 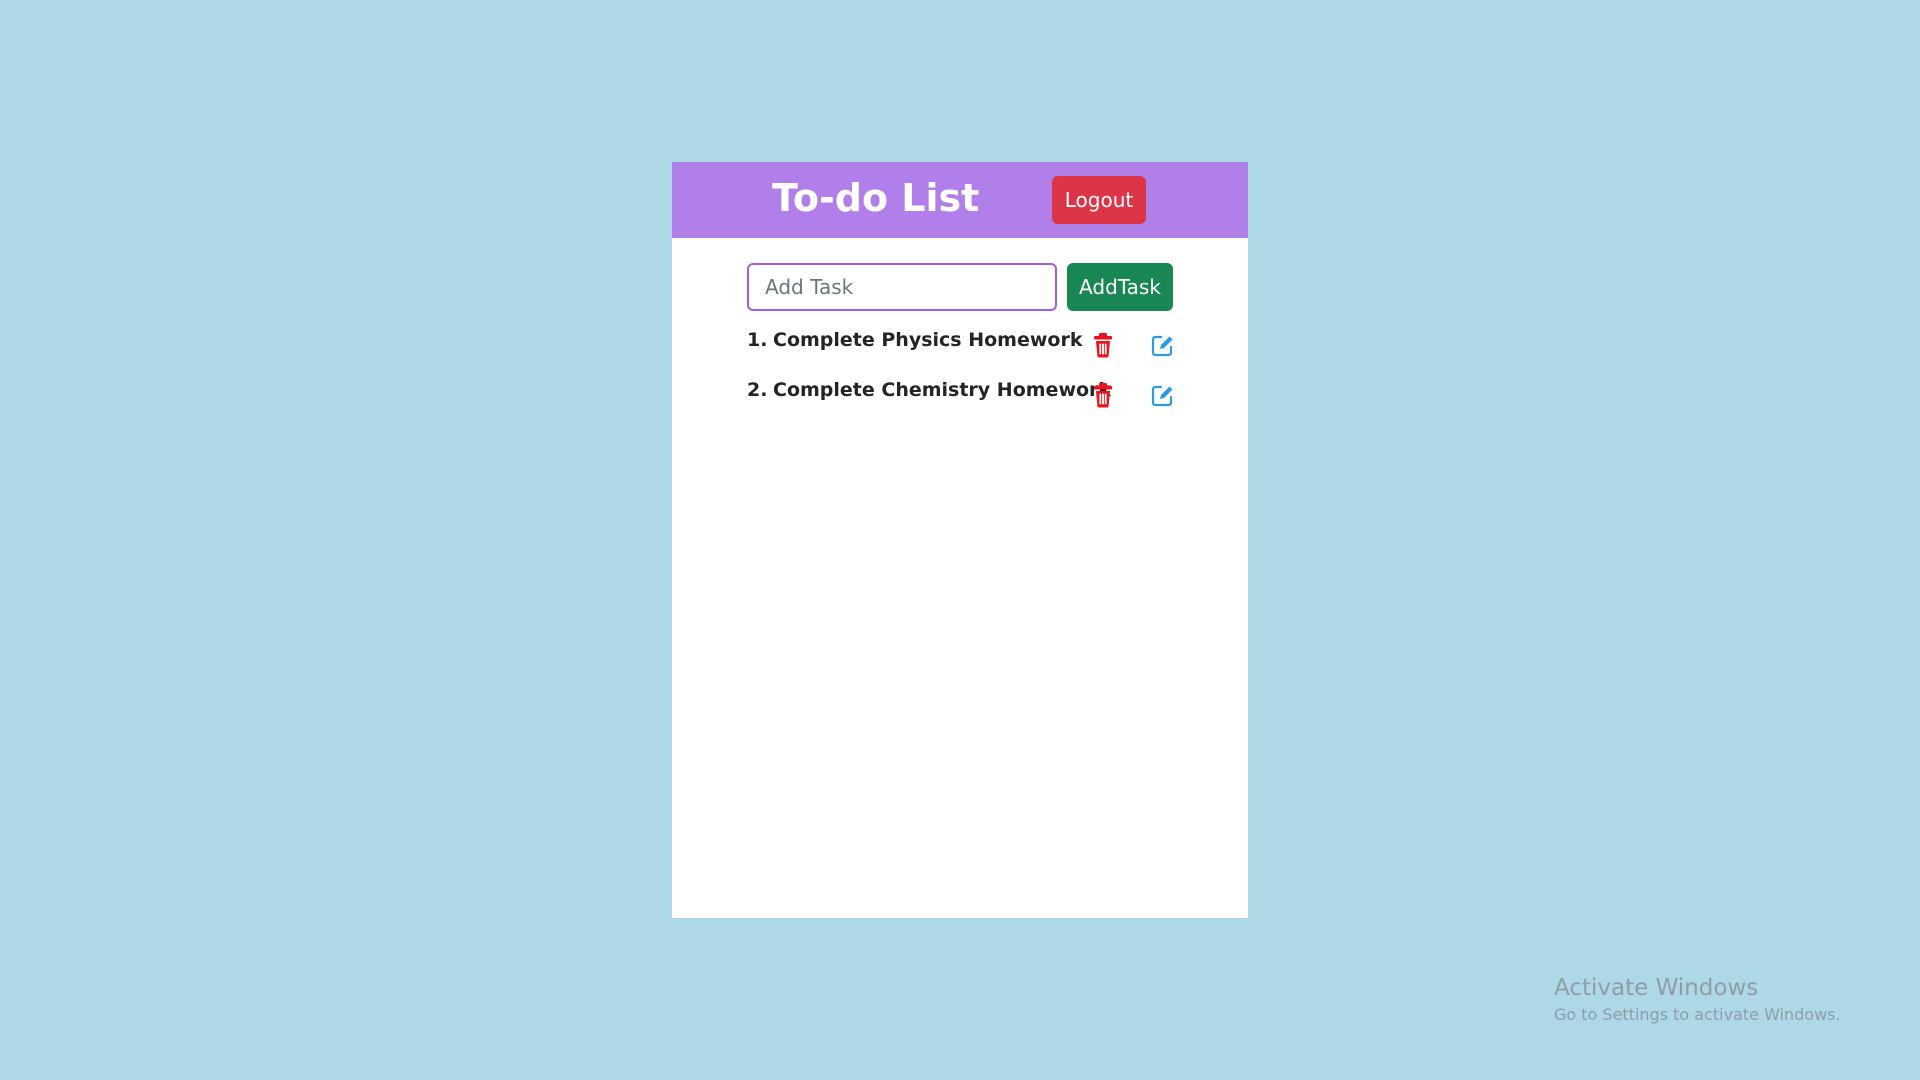 What do you see at coordinates (1656, 988) in the screenshot?
I see `watermark-title: Activate Windows` at bounding box center [1656, 988].